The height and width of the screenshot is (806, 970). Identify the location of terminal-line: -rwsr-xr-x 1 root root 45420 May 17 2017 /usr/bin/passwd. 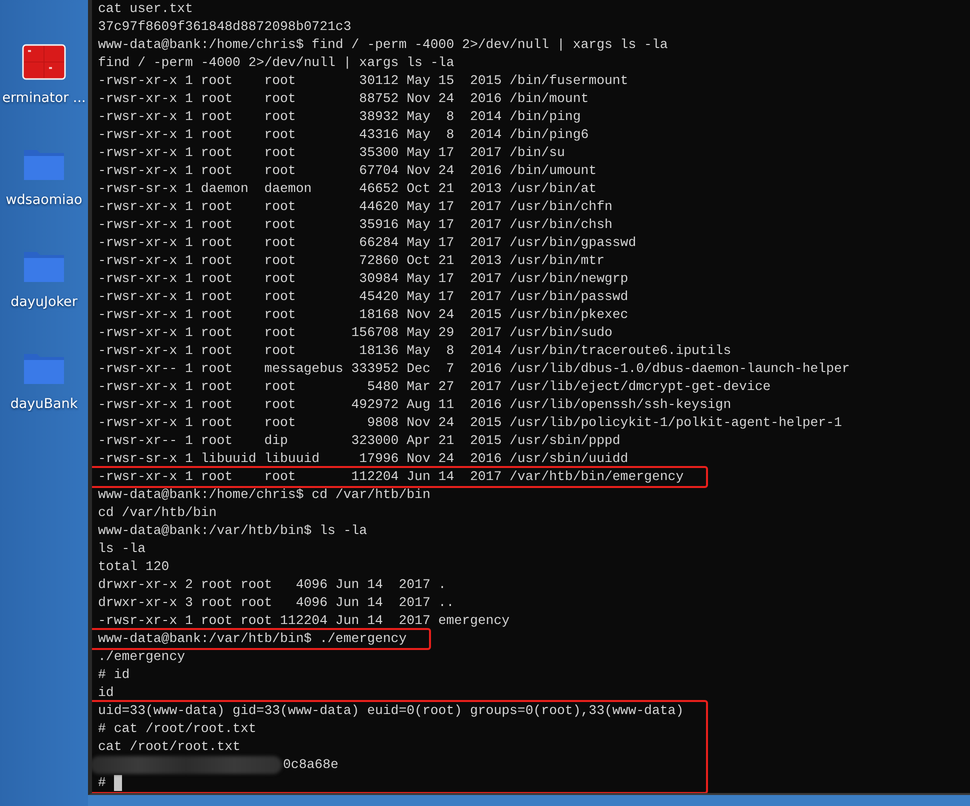
(364, 297).